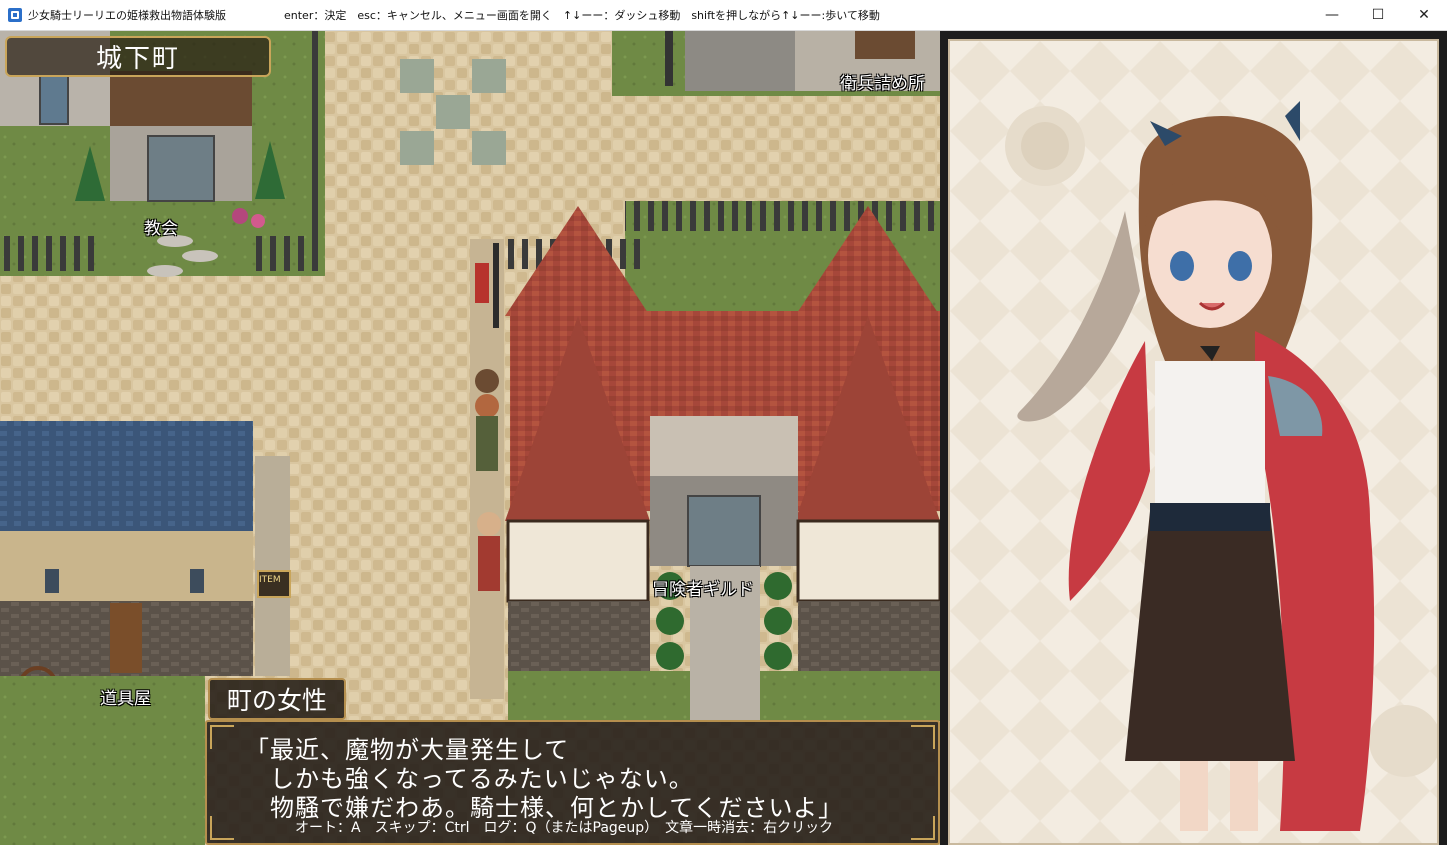 This screenshot has height=845, width=1447. I want to click on maximize-button: ☐, so click(1378, 15).